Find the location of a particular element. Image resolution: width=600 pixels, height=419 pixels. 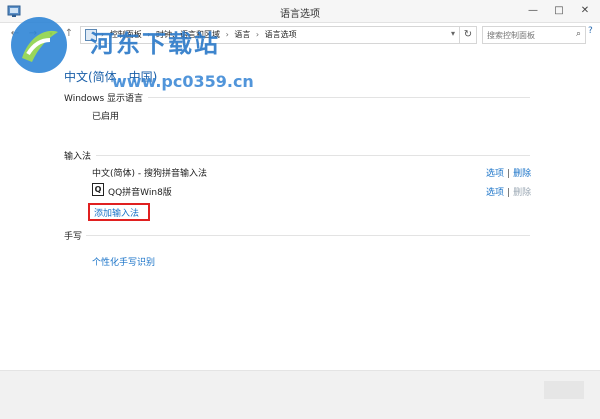

close-button: ✕ is located at coordinates (585, 10).